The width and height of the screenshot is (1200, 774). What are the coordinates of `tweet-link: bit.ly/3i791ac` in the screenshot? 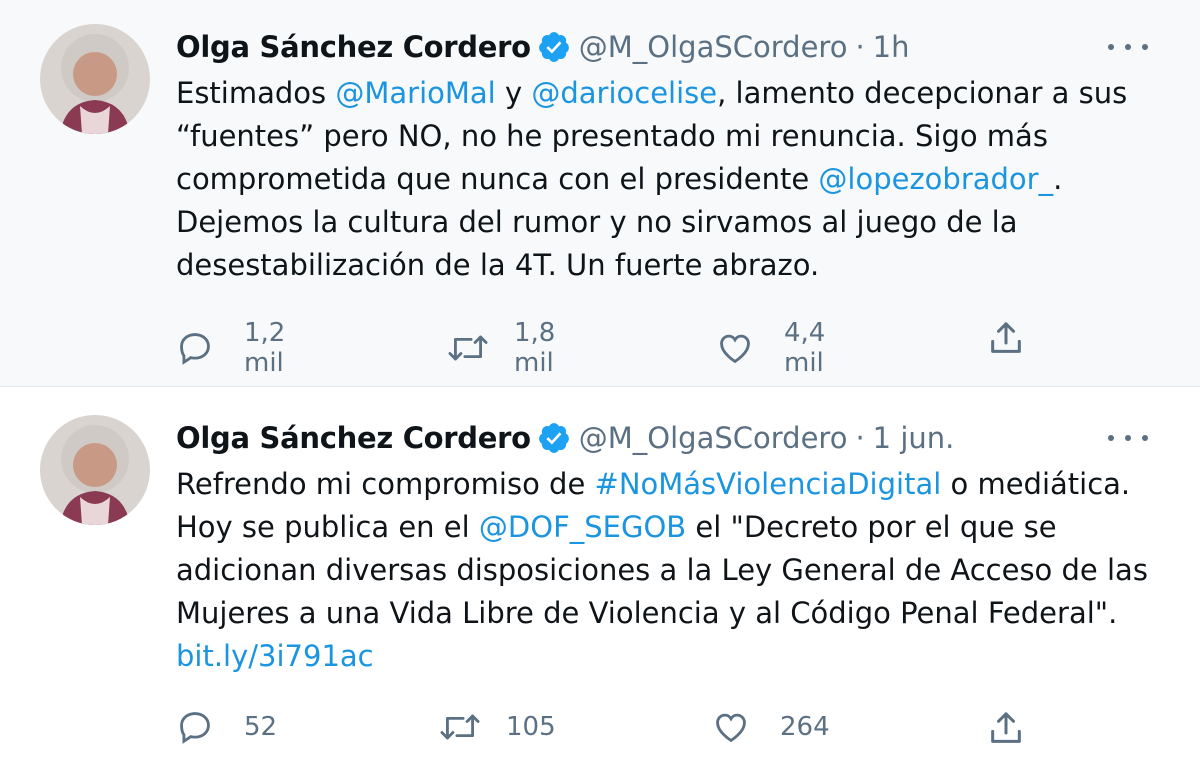 It's located at (275, 656).